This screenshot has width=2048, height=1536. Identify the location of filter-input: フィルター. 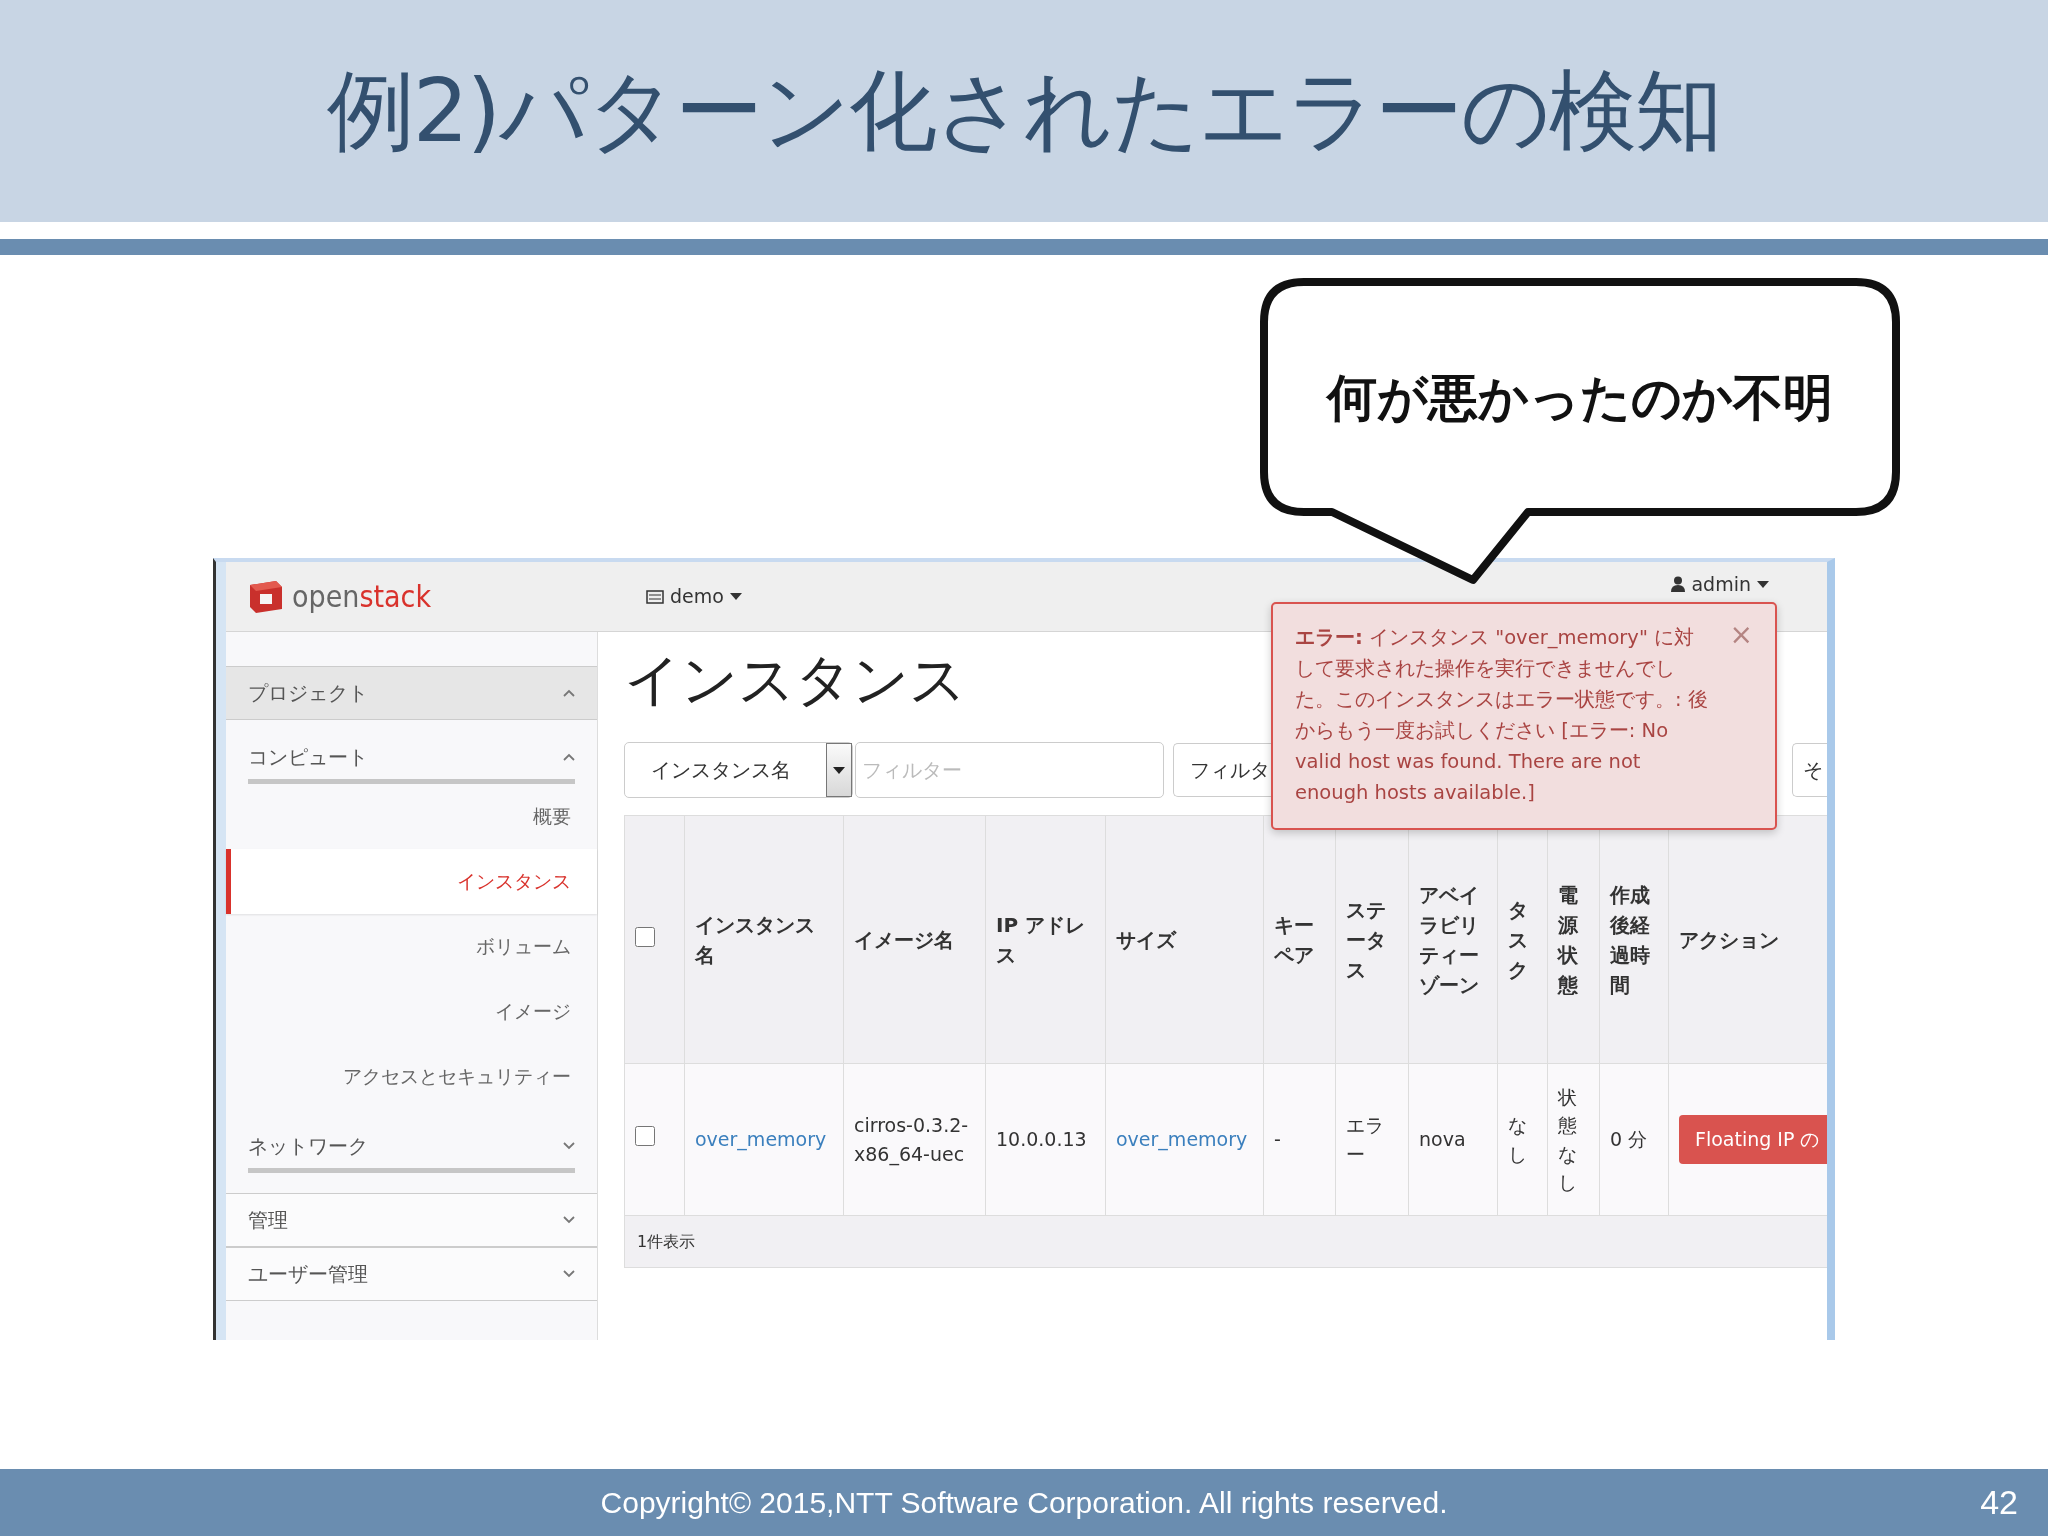
(1009, 770).